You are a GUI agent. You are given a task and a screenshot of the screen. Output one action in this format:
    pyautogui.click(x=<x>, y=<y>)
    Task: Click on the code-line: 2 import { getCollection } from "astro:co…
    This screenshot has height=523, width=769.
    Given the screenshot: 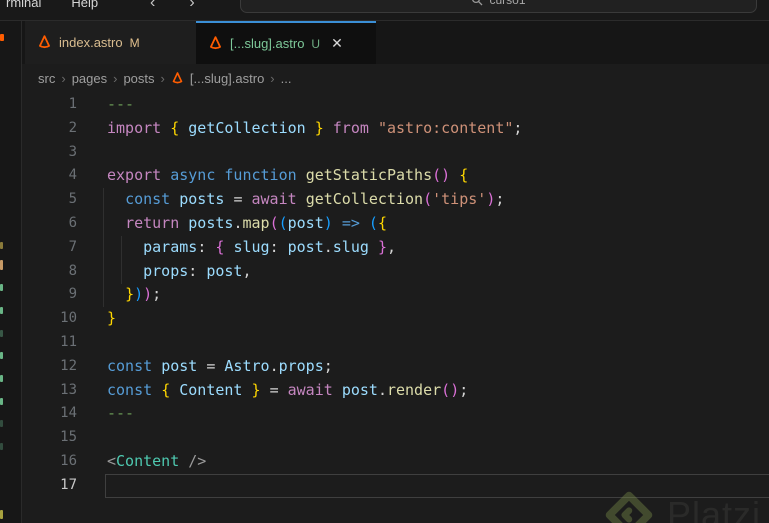 What is the action you would take?
    pyautogui.click(x=395, y=129)
    